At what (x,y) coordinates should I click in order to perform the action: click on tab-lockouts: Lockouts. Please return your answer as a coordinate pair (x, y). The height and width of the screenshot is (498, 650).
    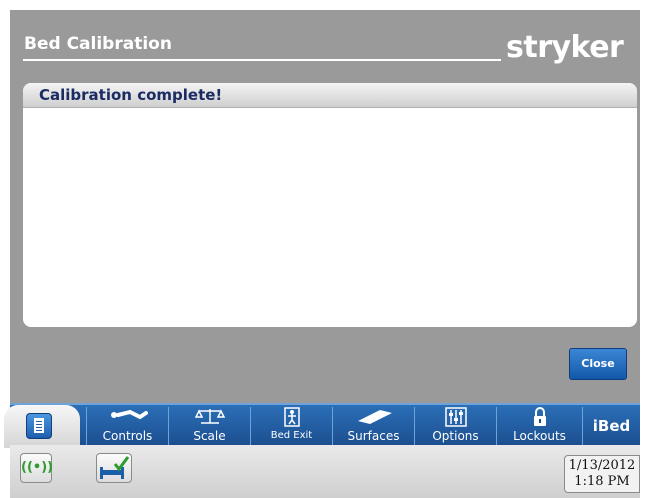
    Looking at the image, I should click on (539, 426).